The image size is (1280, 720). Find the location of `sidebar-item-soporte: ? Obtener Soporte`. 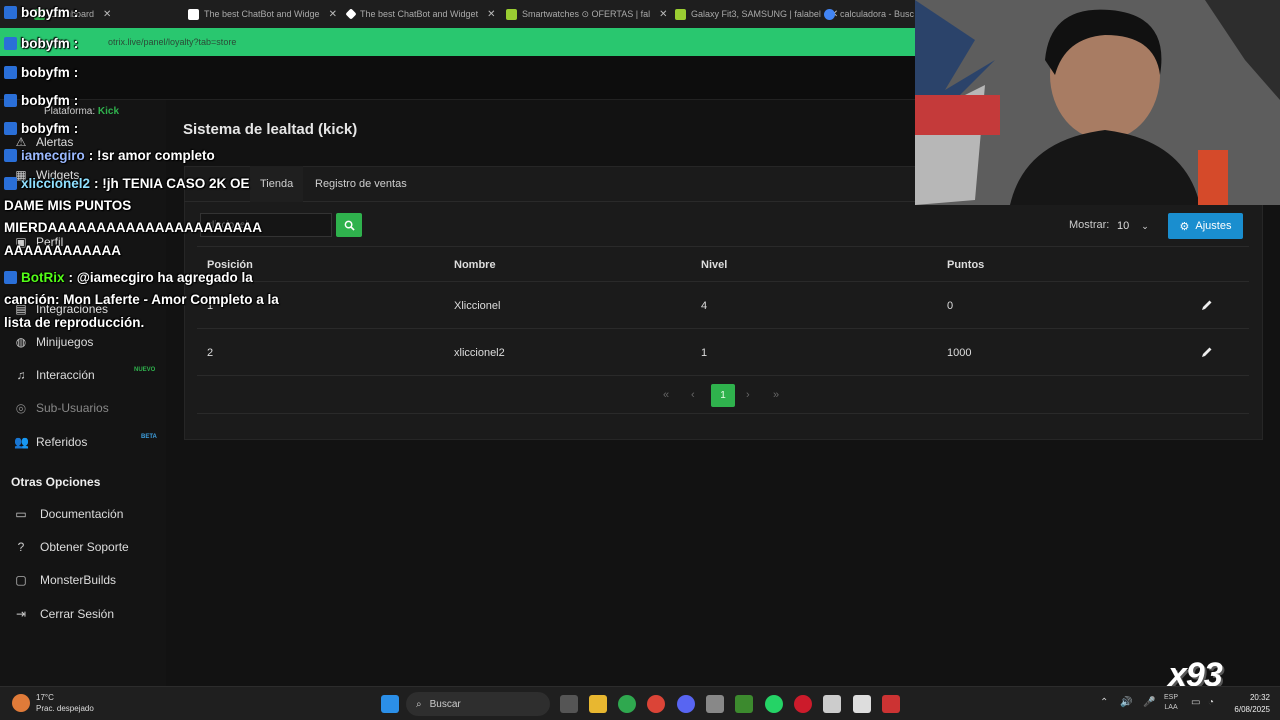

sidebar-item-soporte: ? Obtener Soporte is located at coordinates (71, 547).